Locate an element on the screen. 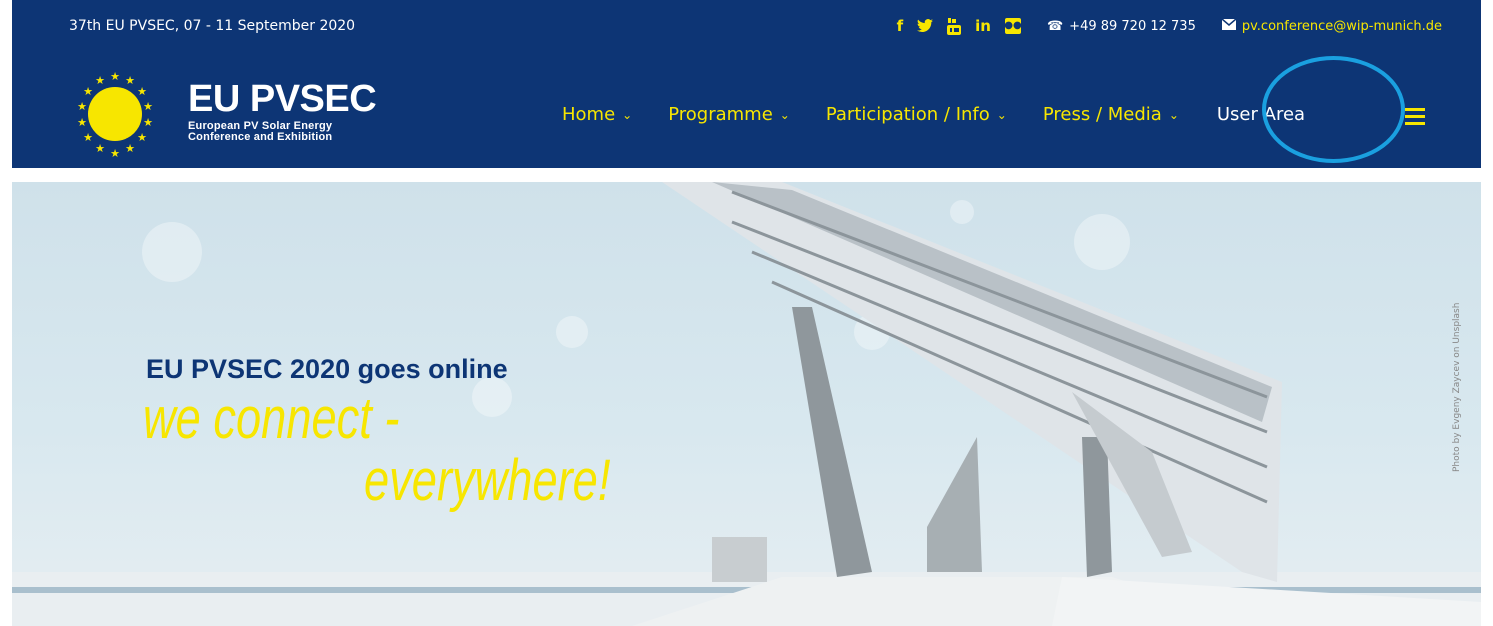 Image resolution: width=1493 pixels, height=626 pixels. nav-participation-info: Participation / Info ⌄ is located at coordinates (916, 114).